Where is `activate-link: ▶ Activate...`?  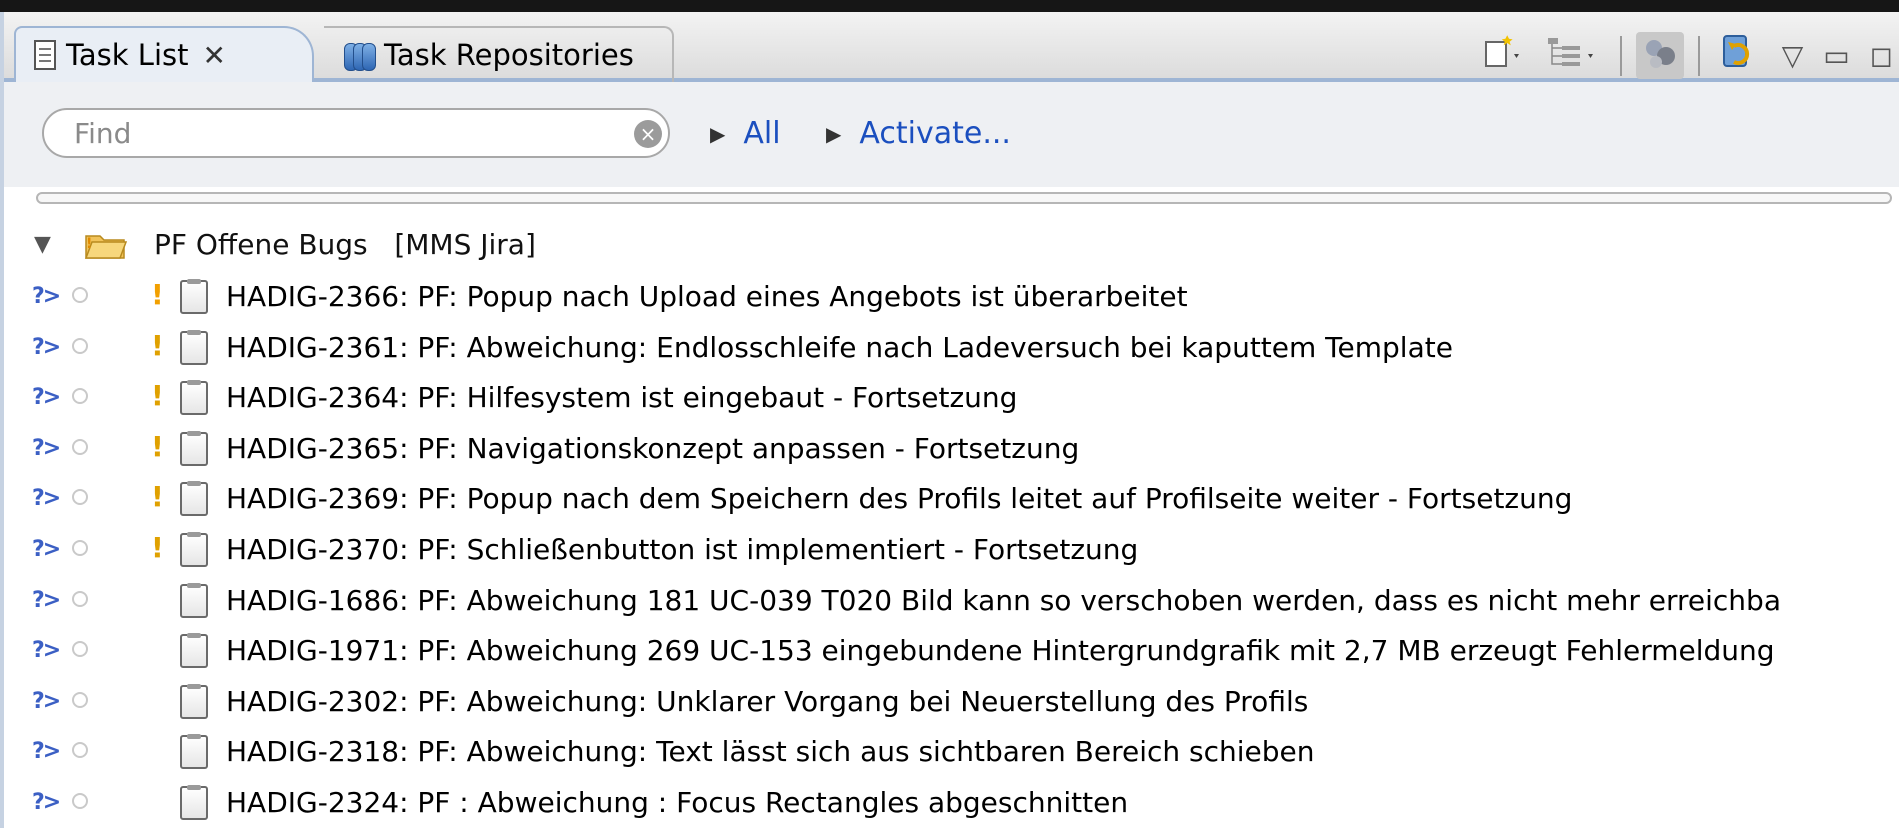 activate-link: ▶ Activate... is located at coordinates (918, 133).